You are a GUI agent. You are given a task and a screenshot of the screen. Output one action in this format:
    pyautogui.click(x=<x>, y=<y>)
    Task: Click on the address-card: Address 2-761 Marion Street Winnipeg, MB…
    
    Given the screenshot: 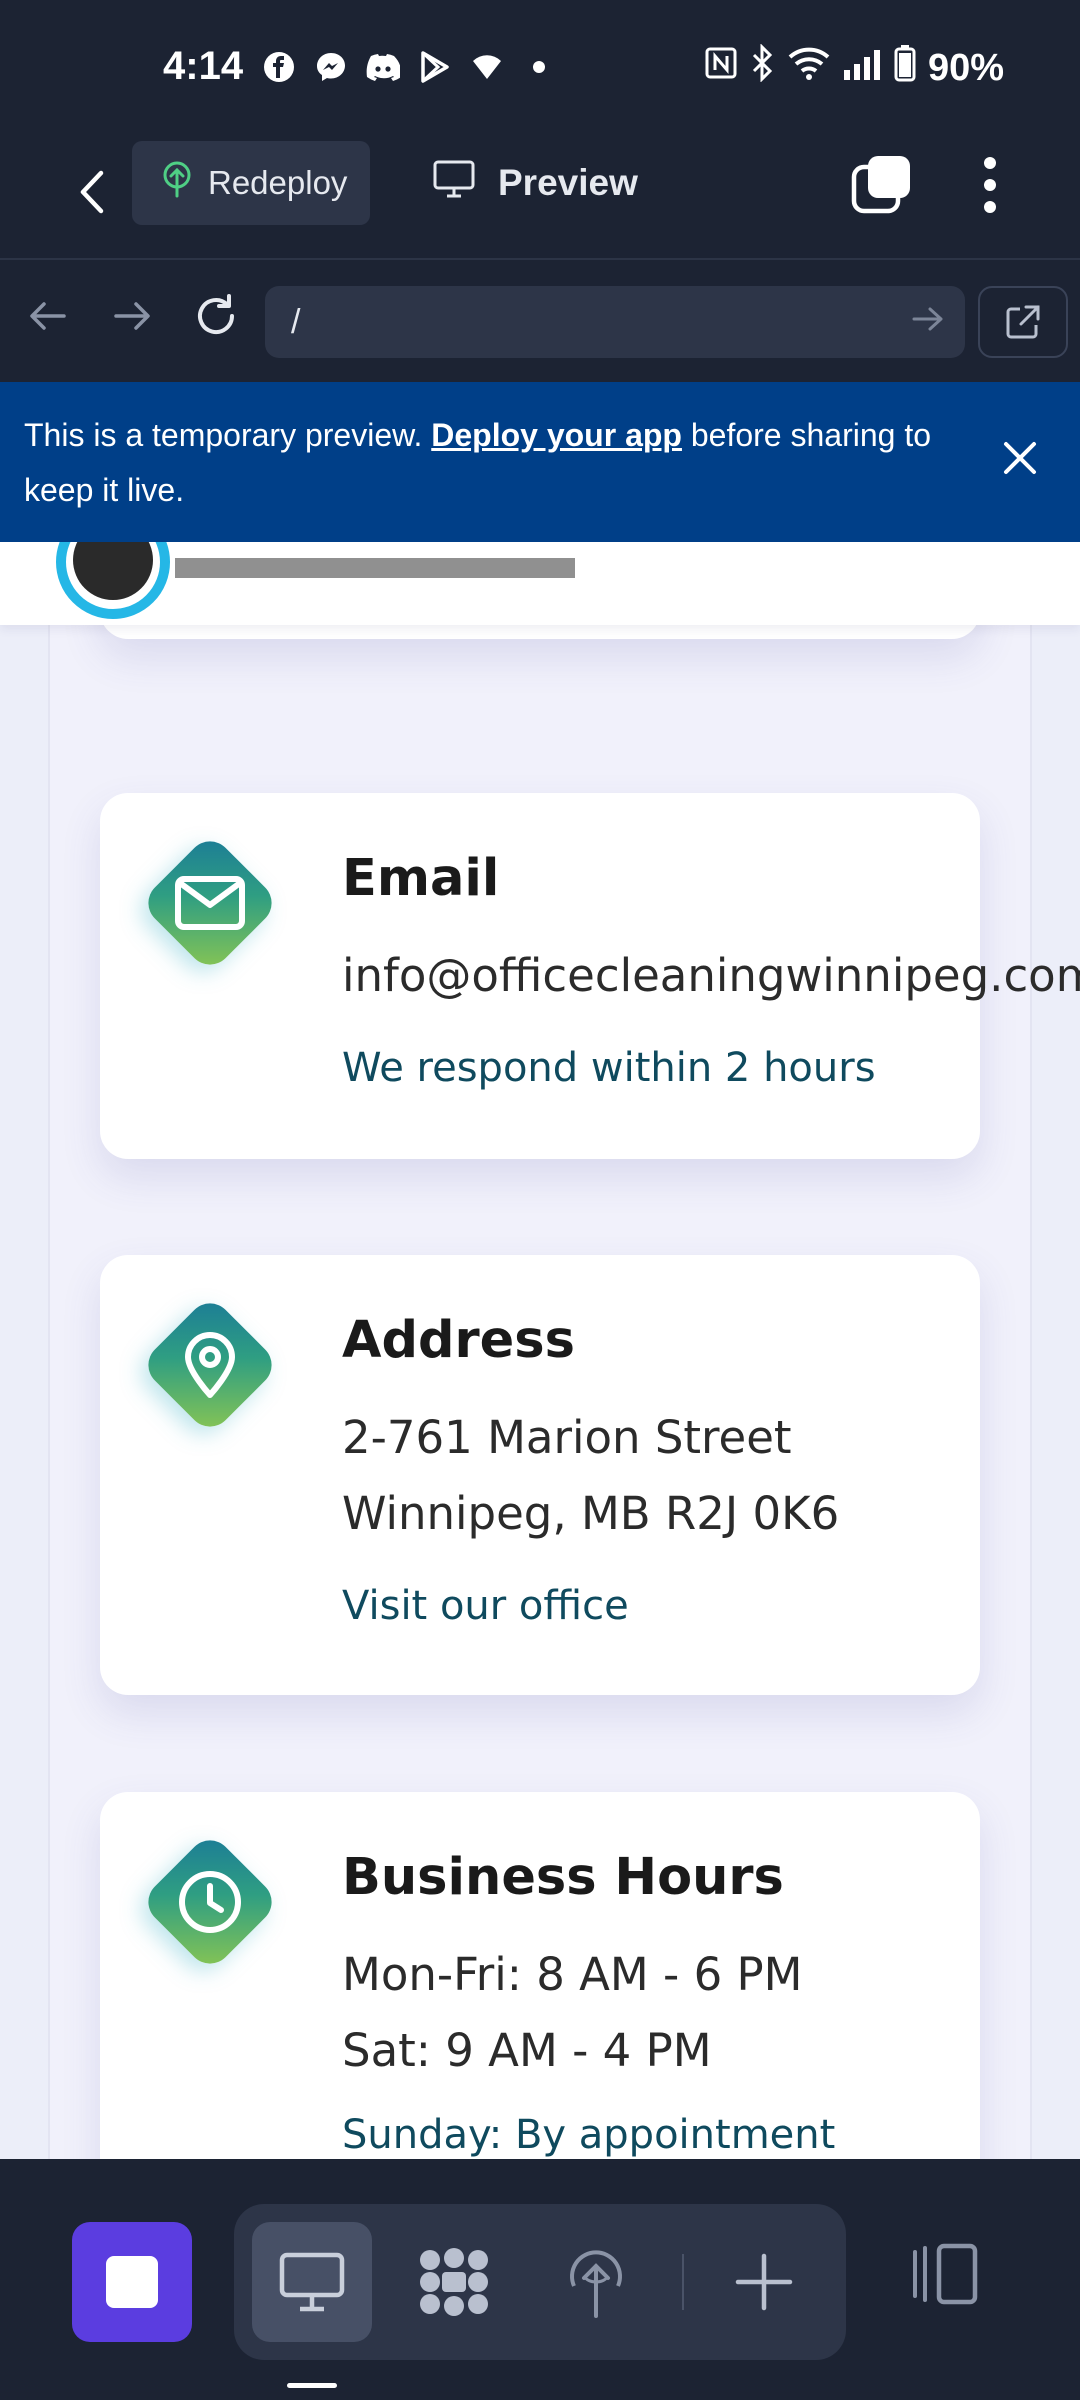 What is the action you would take?
    pyautogui.click(x=540, y=1475)
    